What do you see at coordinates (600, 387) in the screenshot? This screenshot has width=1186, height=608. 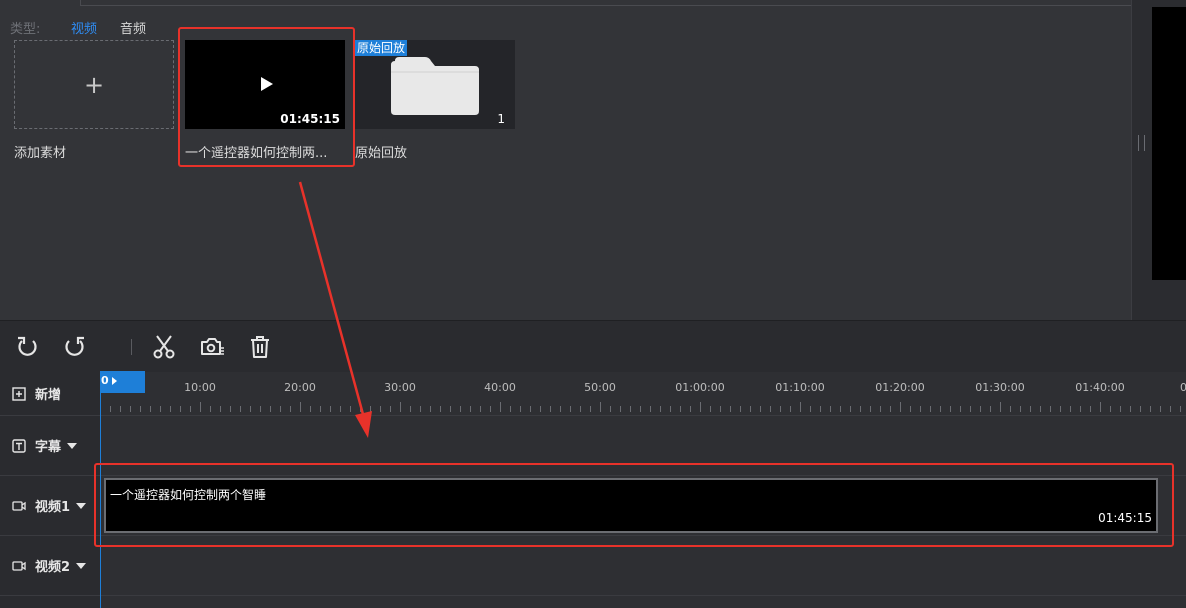 I see `tick-label: 50:00` at bounding box center [600, 387].